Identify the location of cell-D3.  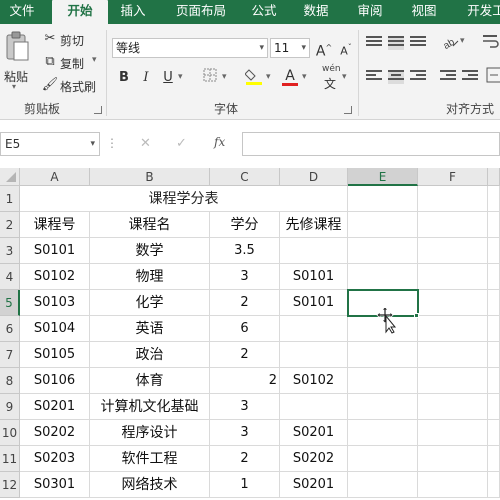
(314, 251).